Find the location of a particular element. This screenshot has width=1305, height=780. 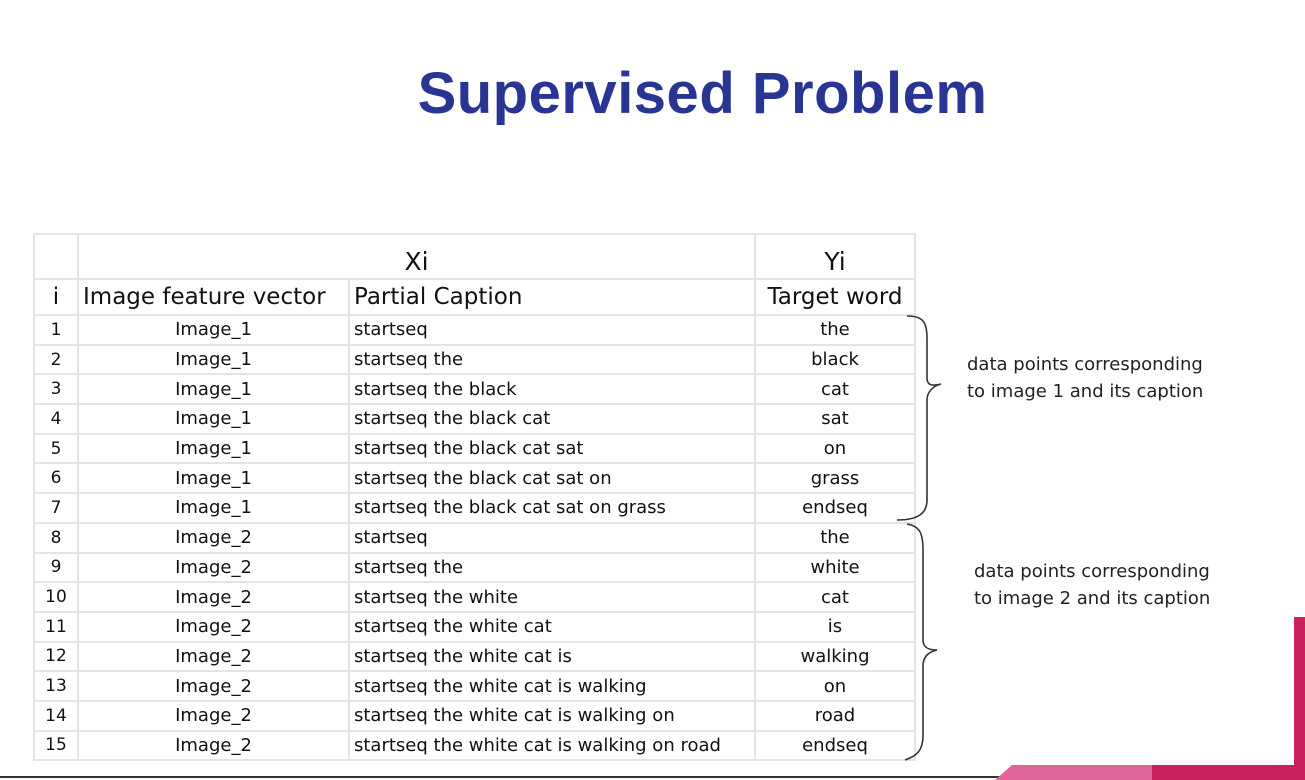

table-row: 3 Image_1 startseq the black cat is located at coordinates (474, 389).